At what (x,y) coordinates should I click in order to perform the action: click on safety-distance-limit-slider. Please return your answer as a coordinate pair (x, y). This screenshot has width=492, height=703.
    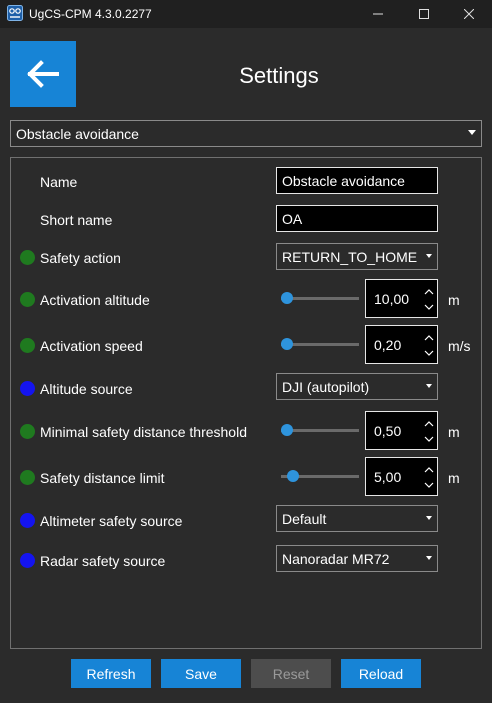
    Looking at the image, I should click on (320, 476).